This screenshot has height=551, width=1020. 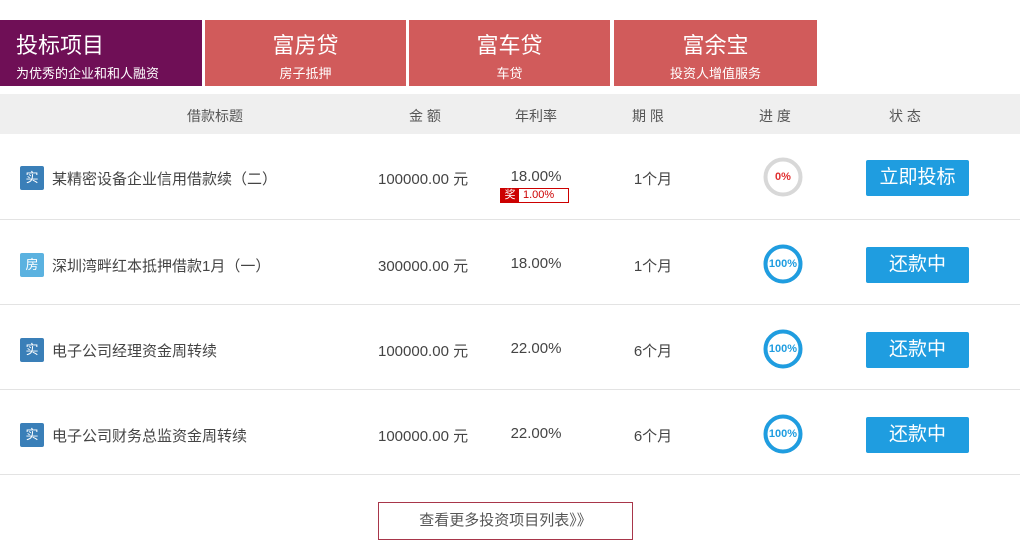 I want to click on progress-label: 0%, so click(x=783, y=177).